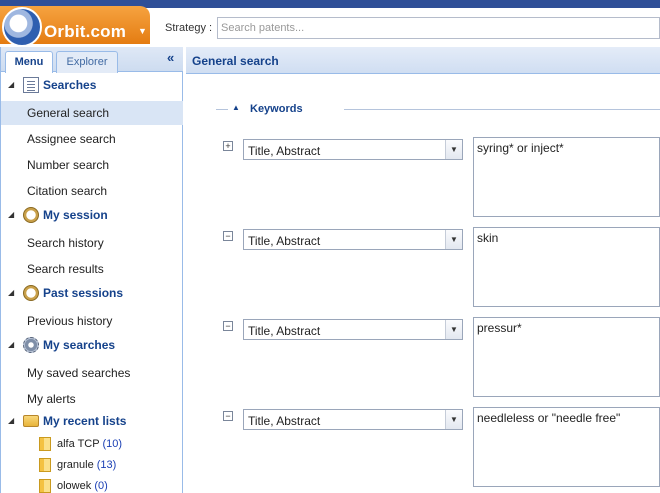  Describe the element at coordinates (423, 357) in the screenshot. I see `criterion-row: − Title, Abstract ▼ pressur*` at that location.